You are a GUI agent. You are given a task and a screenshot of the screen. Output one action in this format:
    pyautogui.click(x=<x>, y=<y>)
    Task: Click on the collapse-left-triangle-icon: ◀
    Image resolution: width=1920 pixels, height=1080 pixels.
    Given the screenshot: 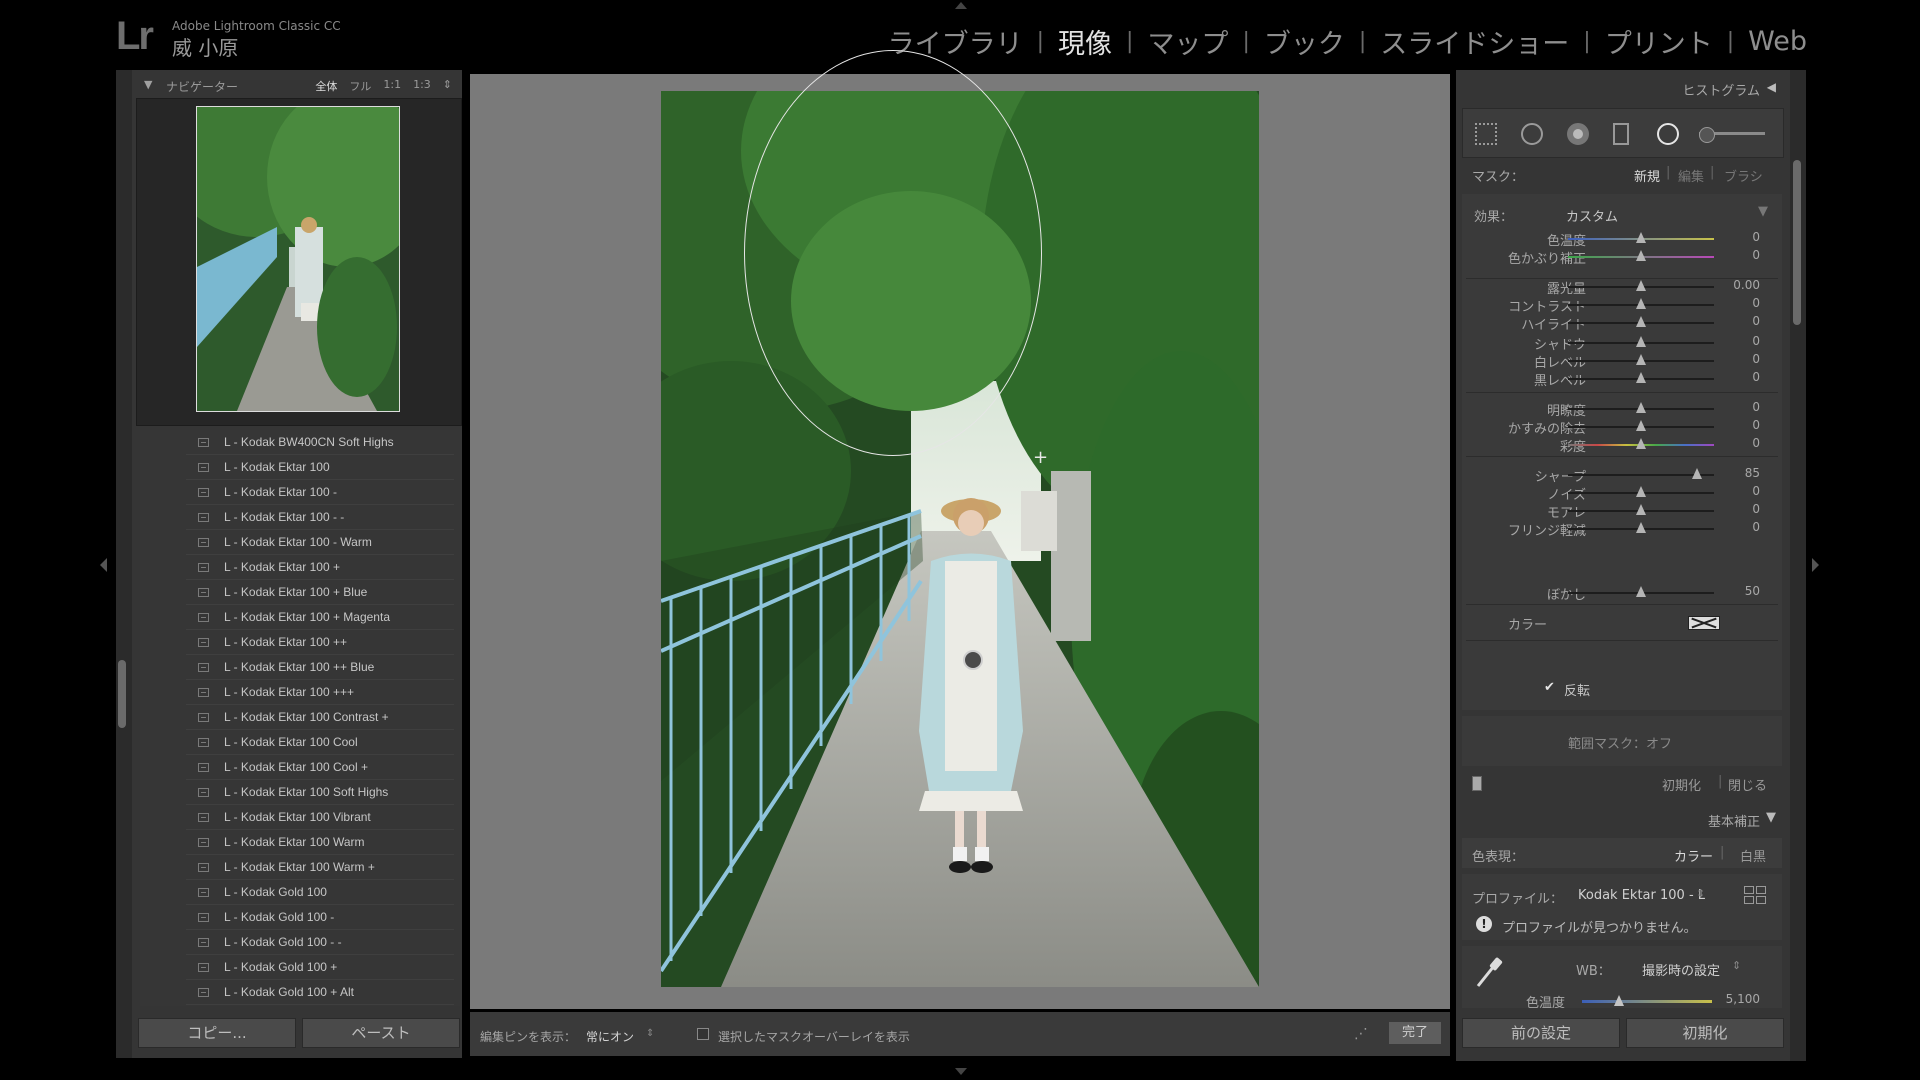 What is the action you would take?
    pyautogui.click(x=1771, y=87)
    